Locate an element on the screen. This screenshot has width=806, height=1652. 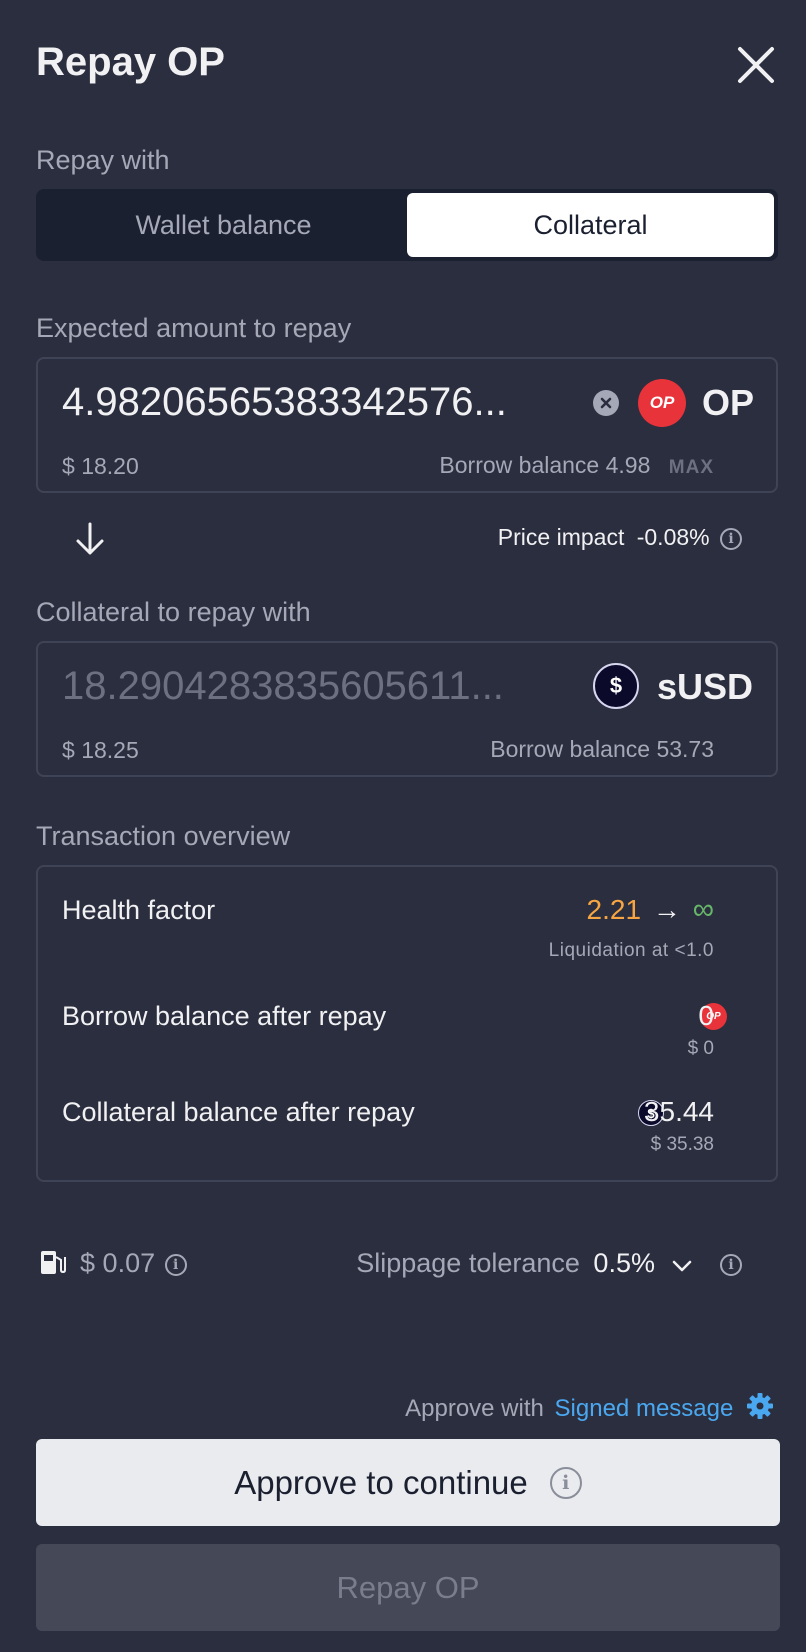
op-token-icon: OP is located at coordinates (662, 403).